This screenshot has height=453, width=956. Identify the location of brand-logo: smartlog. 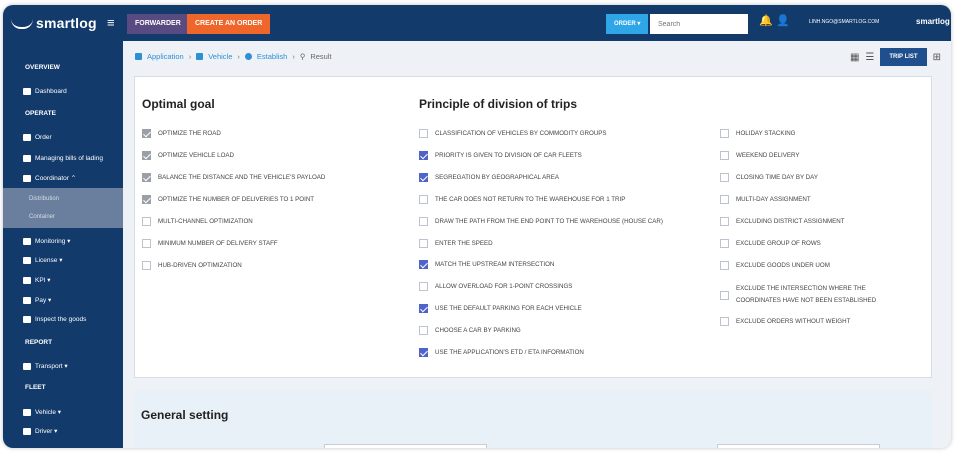
(933, 21).